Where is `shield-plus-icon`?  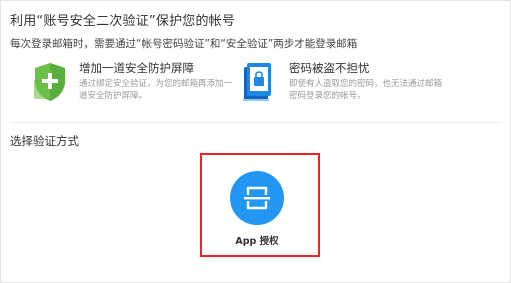 shield-plus-icon is located at coordinates (50, 84).